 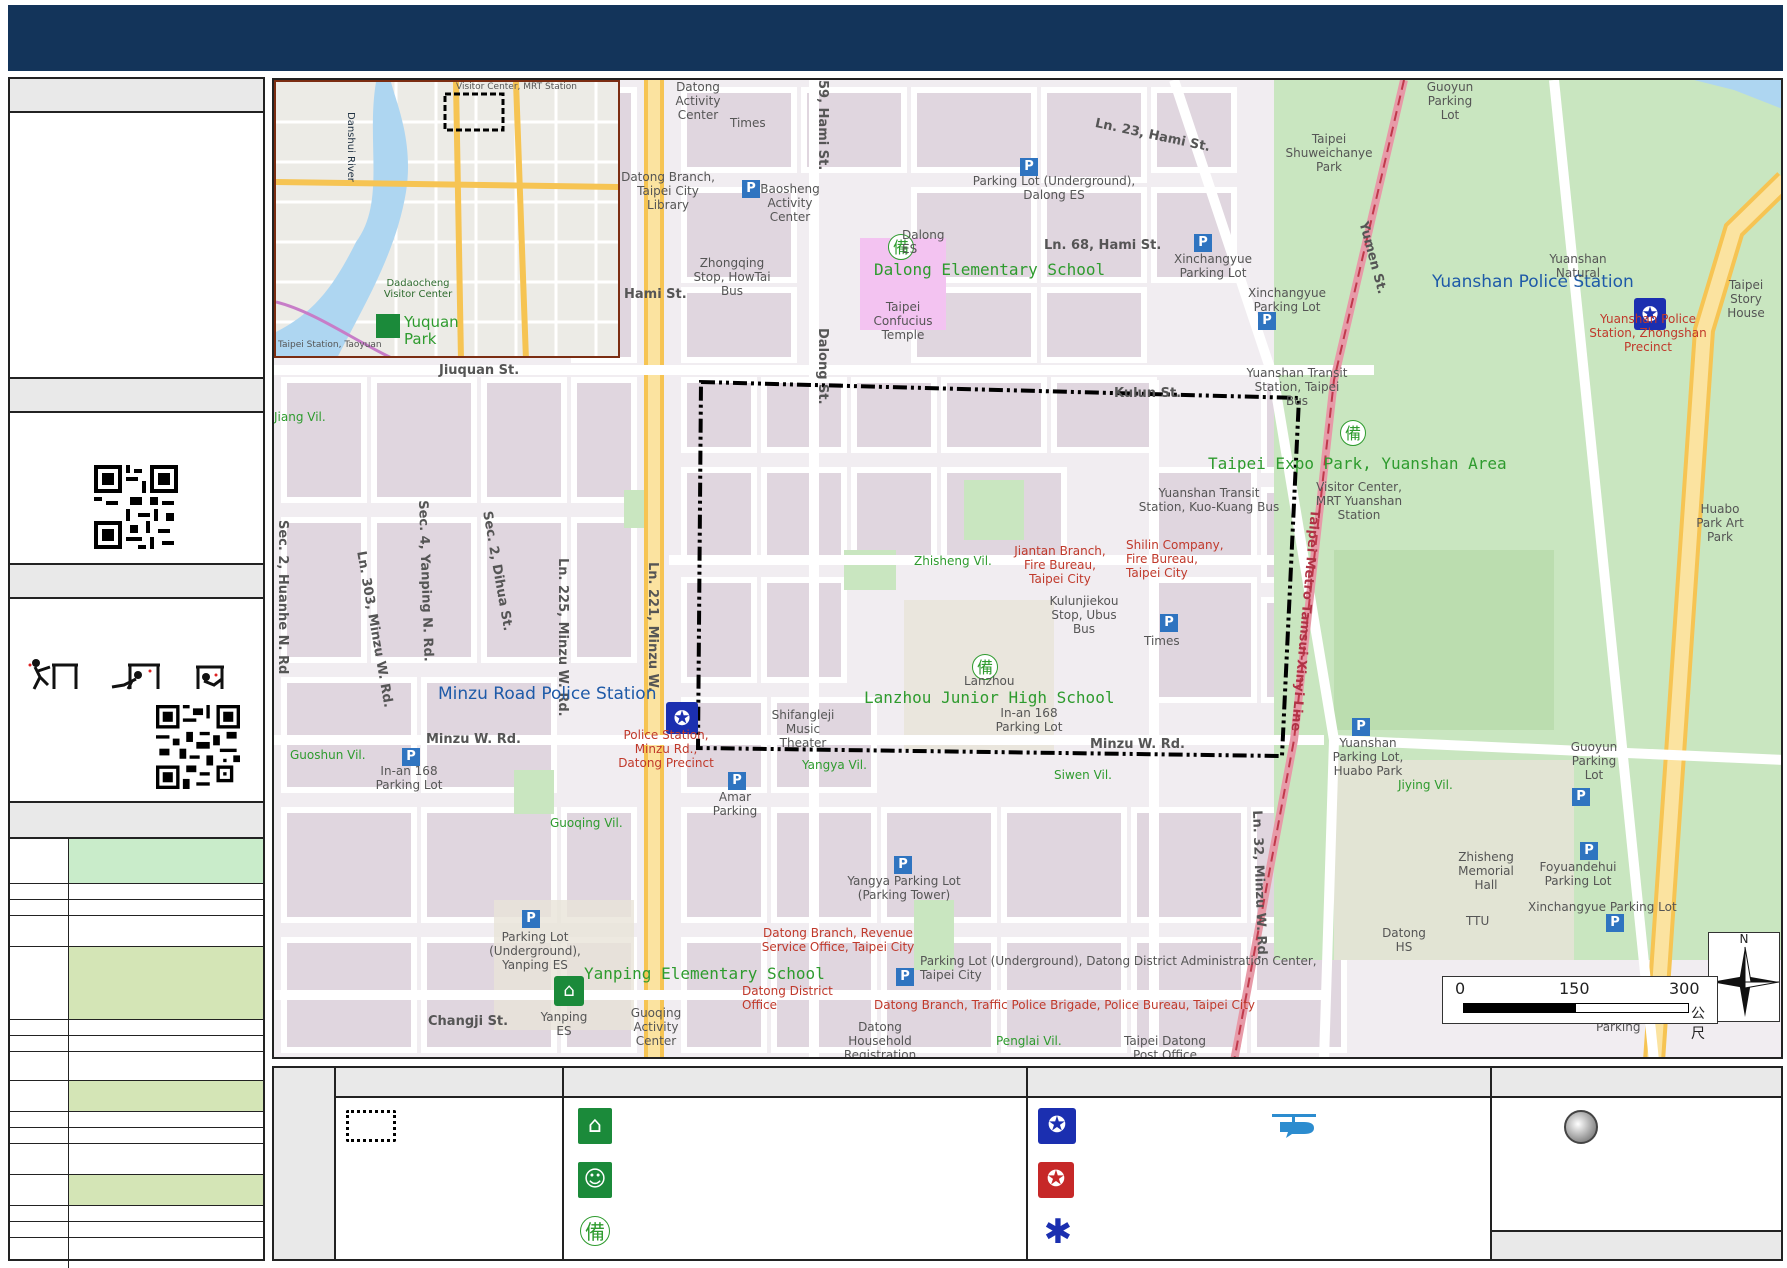 I want to click on evacuation-route-legend-icon: ⌂, so click(x=595, y=1126).